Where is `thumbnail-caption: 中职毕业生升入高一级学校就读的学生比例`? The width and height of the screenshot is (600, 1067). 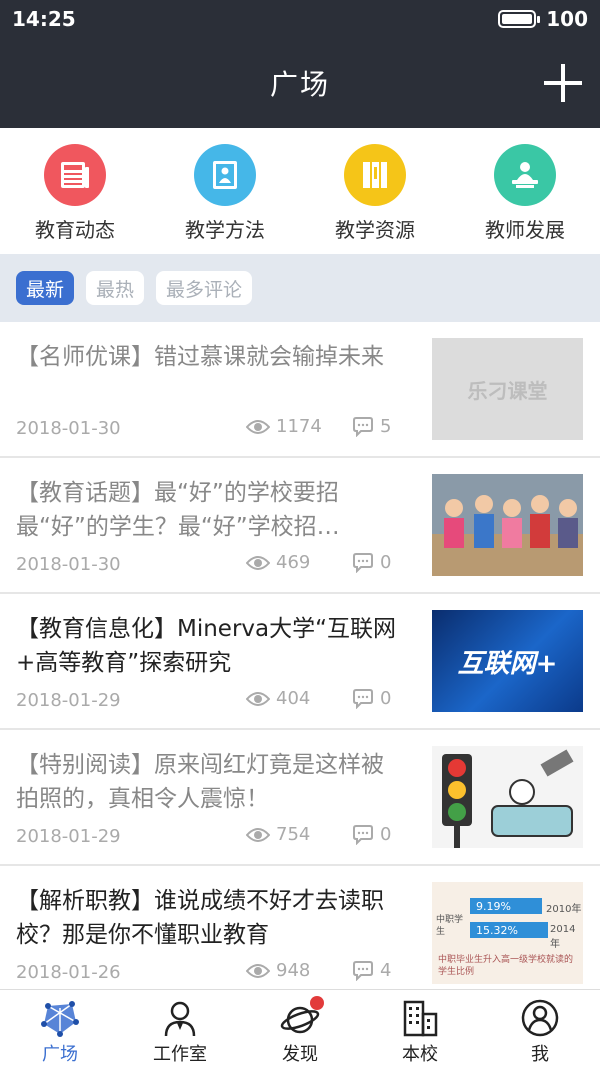
thumbnail-caption: 中职毕业生升入高一级学校就读的学生比例 is located at coordinates (506, 966).